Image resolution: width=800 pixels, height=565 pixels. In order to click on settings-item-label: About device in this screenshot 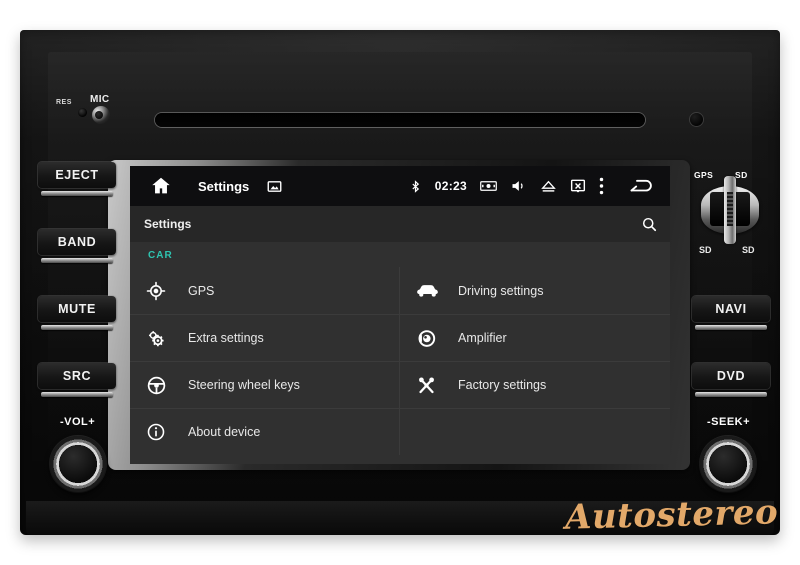, I will do `click(224, 432)`.